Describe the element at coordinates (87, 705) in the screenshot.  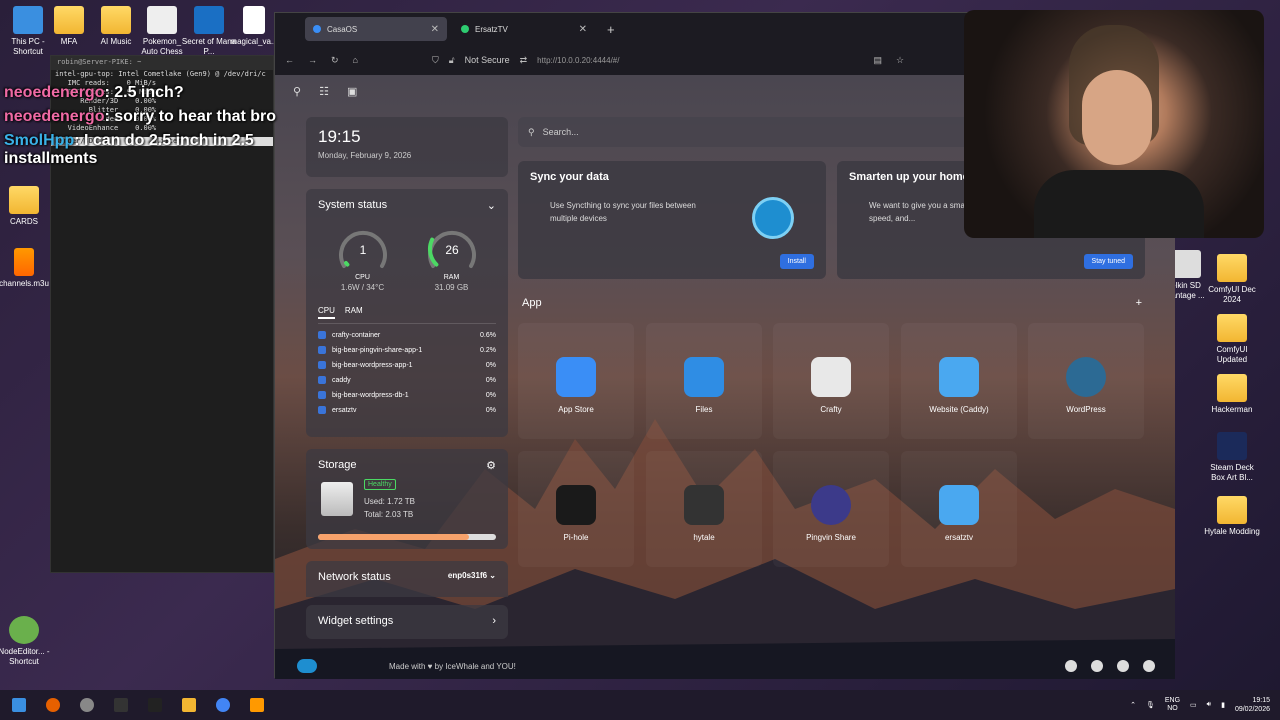
I see `settings-taskbar-icon` at that location.